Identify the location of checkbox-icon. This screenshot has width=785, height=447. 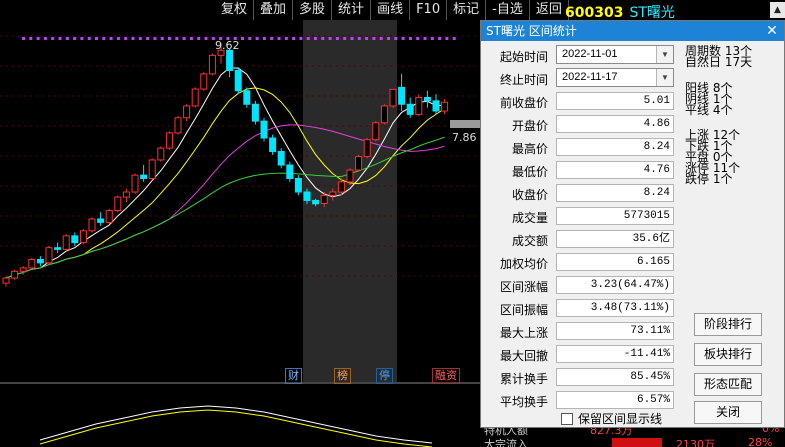
(567, 418).